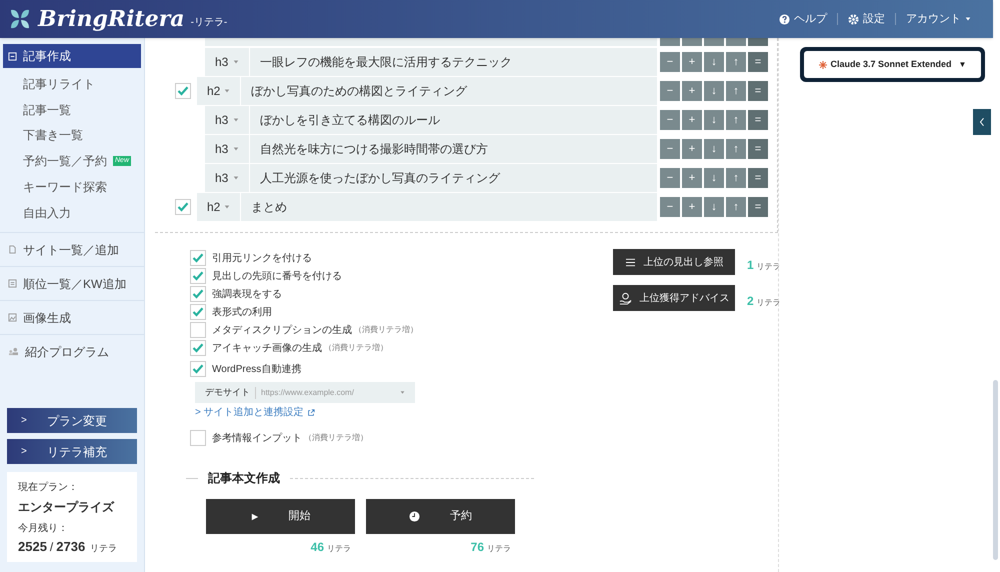 The height and width of the screenshot is (572, 1000). What do you see at coordinates (453, 62) in the screenshot?
I see `heading-field: 一眼レフの機能を最大限に活用するテクニック` at bounding box center [453, 62].